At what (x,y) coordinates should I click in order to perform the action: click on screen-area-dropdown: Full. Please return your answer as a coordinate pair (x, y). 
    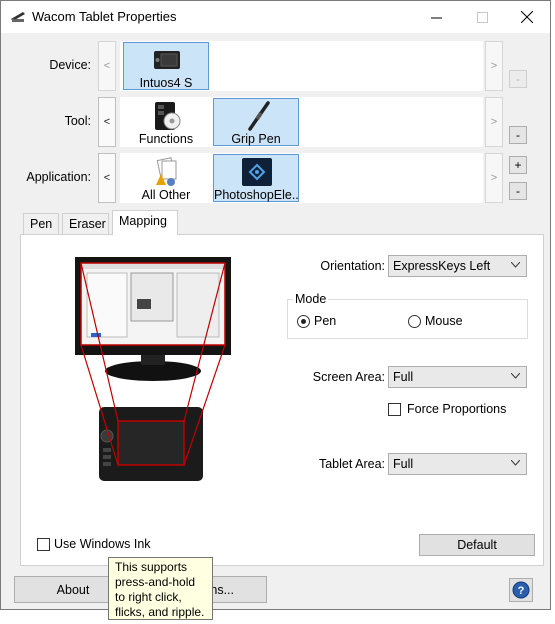
    Looking at the image, I should click on (457, 377).